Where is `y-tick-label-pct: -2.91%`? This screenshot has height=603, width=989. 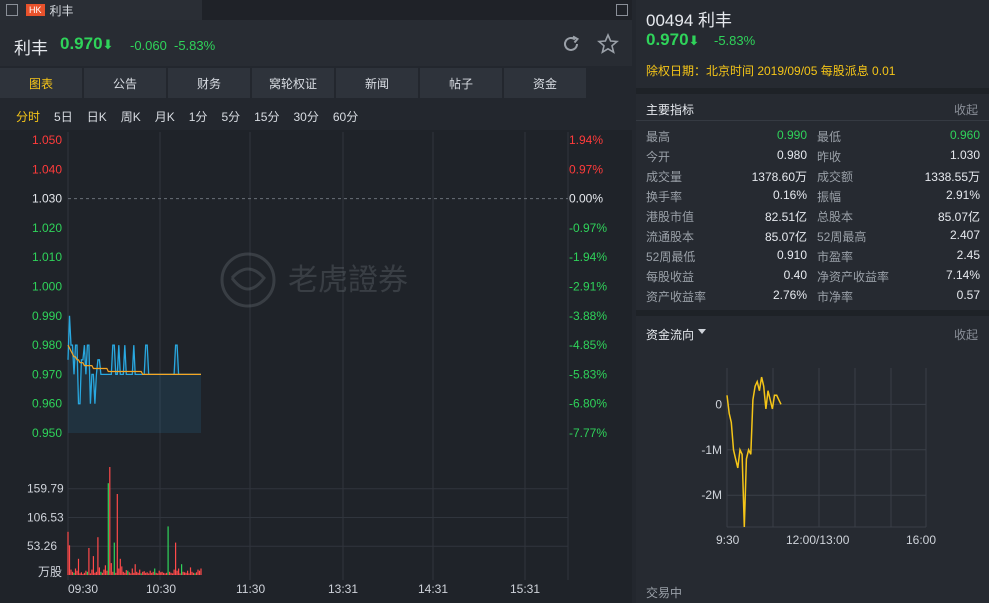
y-tick-label-pct: -2.91% is located at coordinates (588, 287).